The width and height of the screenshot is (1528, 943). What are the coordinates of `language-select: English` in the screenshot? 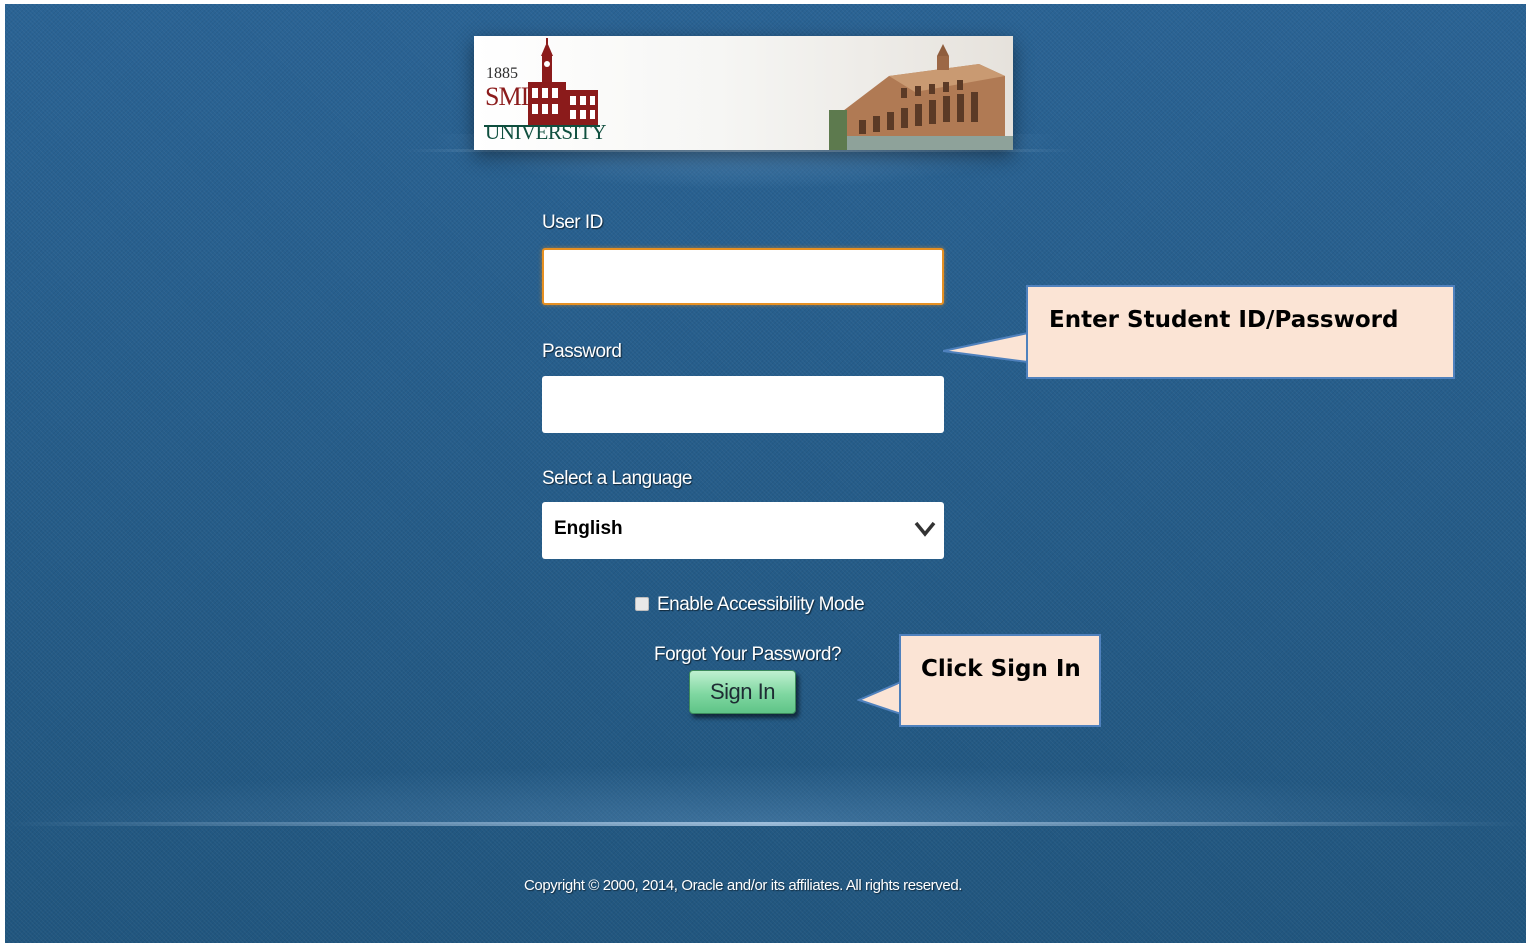 It's located at (743, 530).